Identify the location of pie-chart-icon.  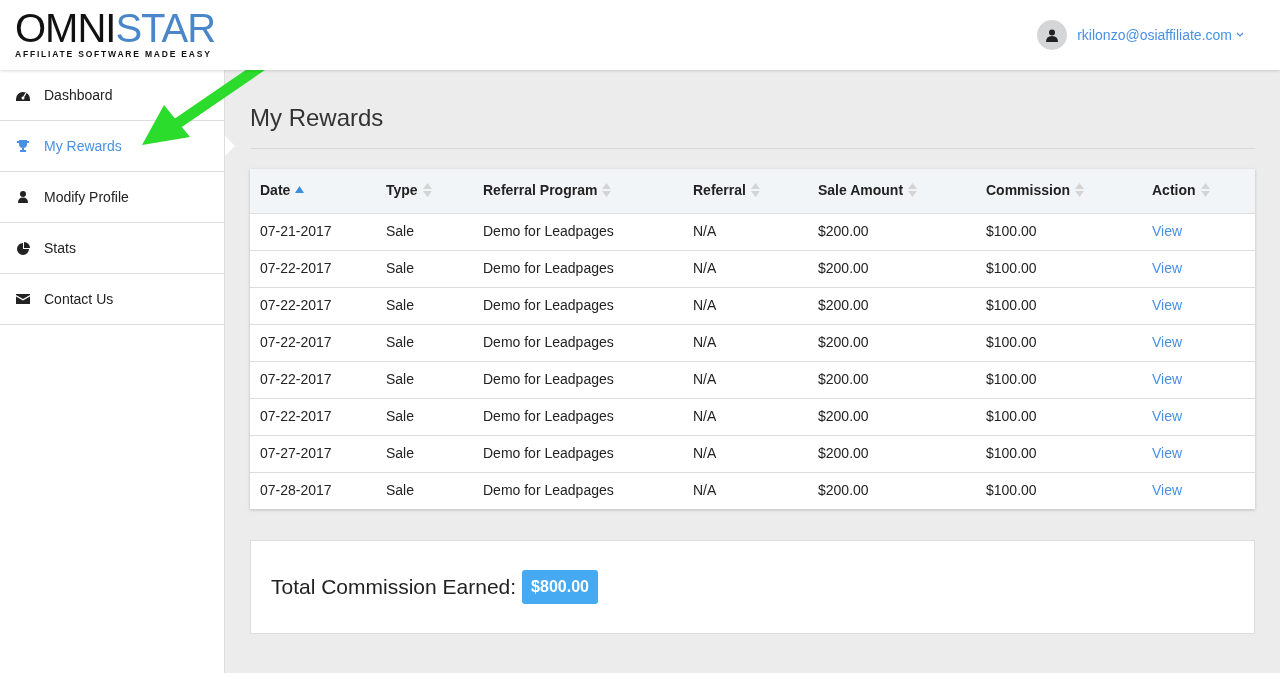
(23, 248).